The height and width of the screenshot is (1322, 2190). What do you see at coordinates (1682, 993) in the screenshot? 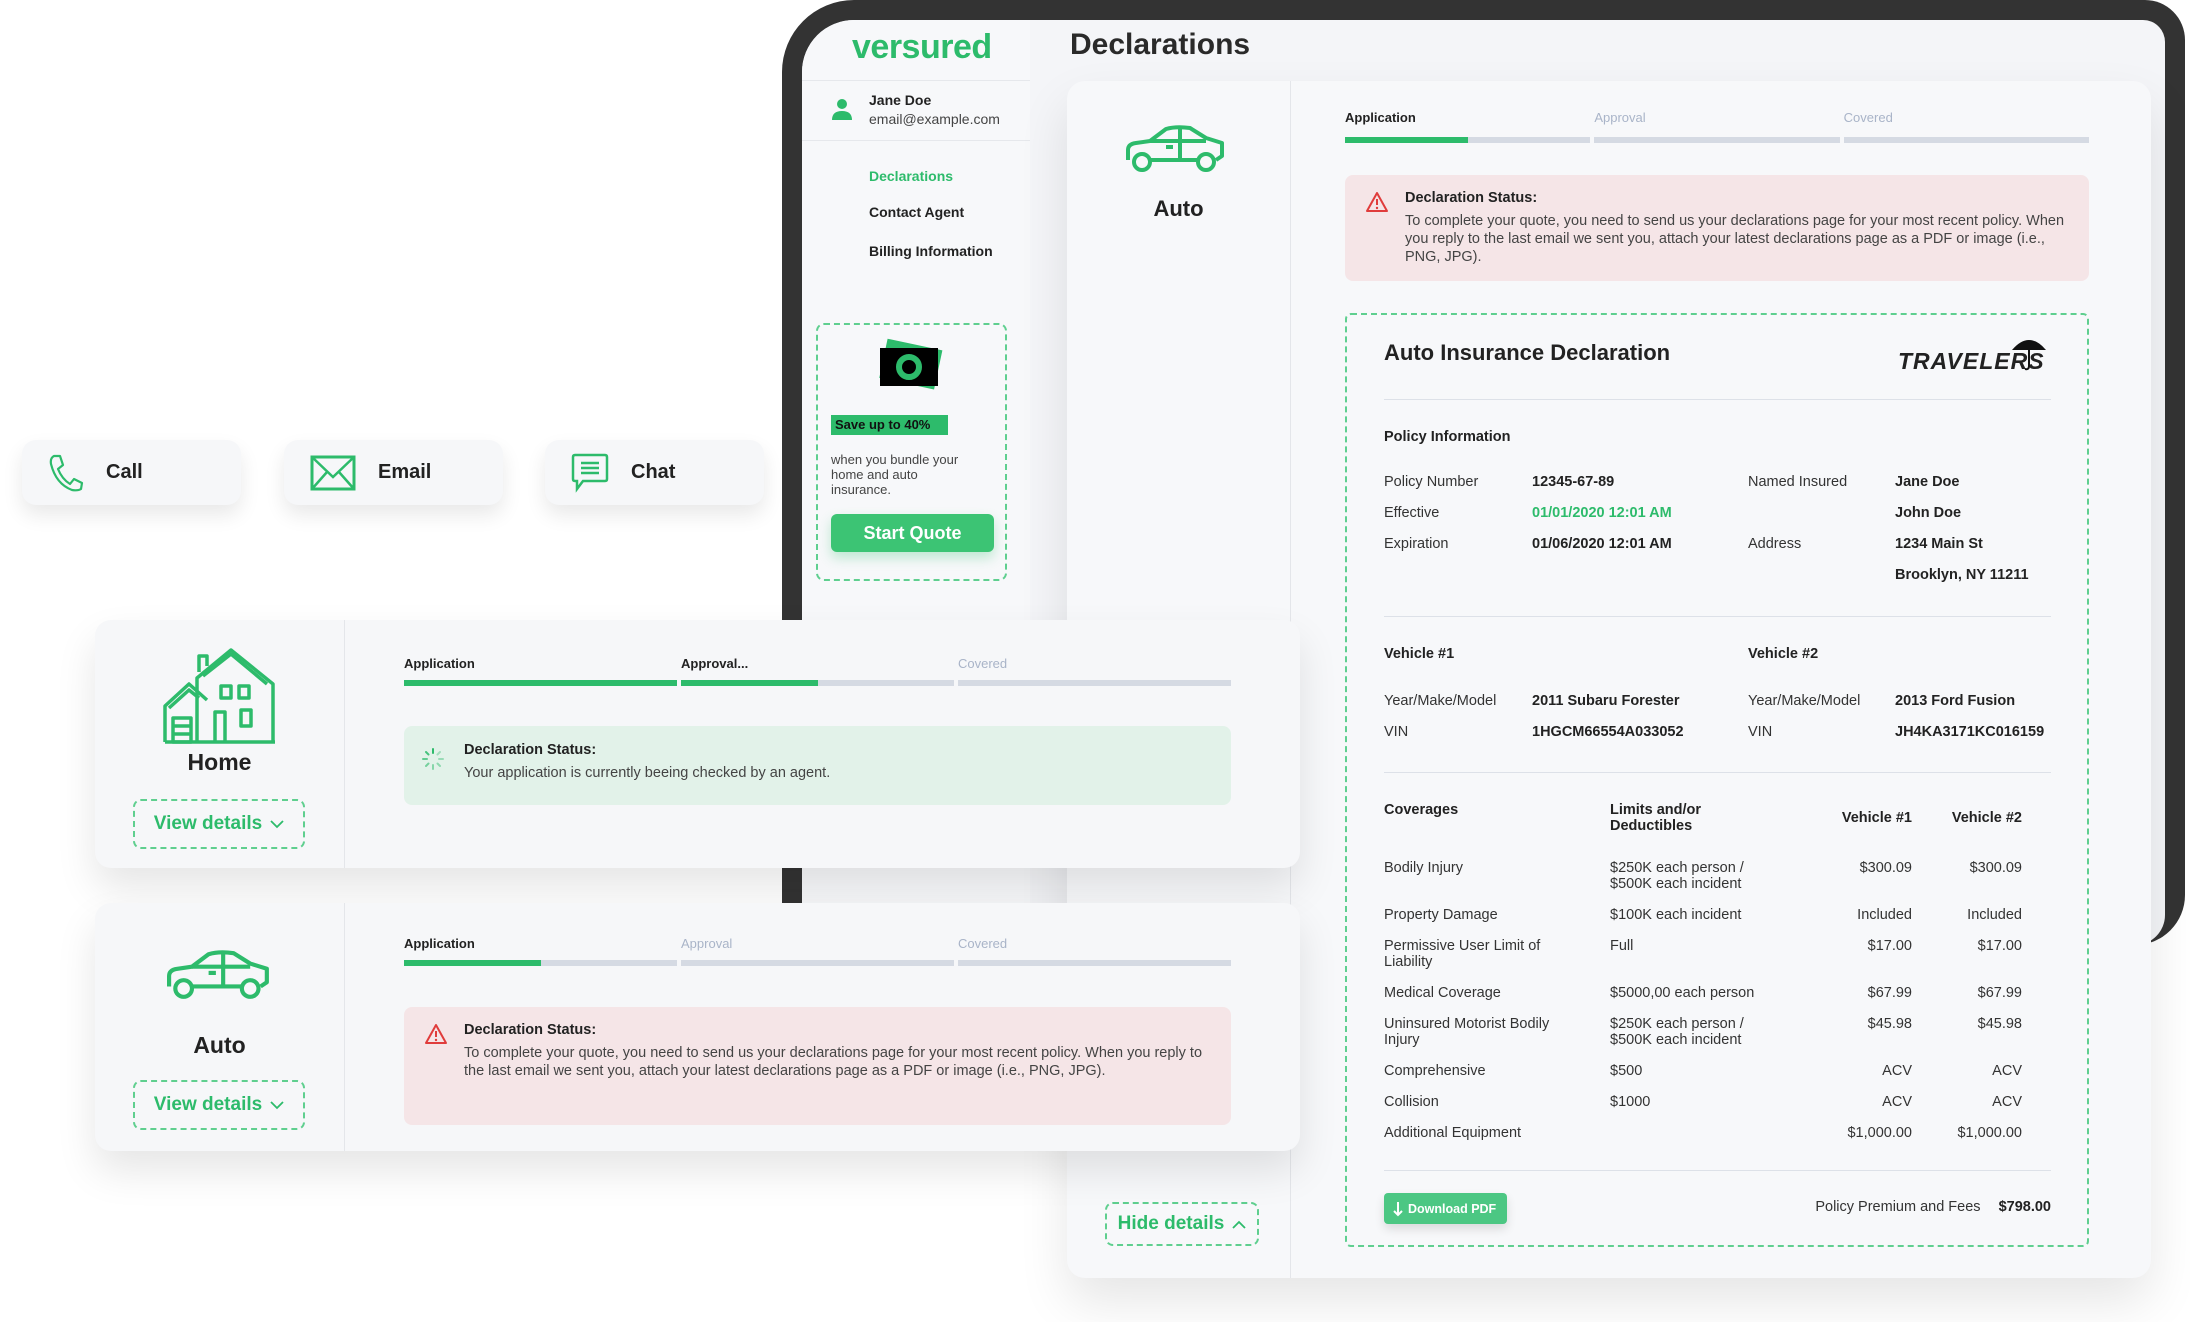
I see `coverage-limit: $5000,00 each person` at bounding box center [1682, 993].